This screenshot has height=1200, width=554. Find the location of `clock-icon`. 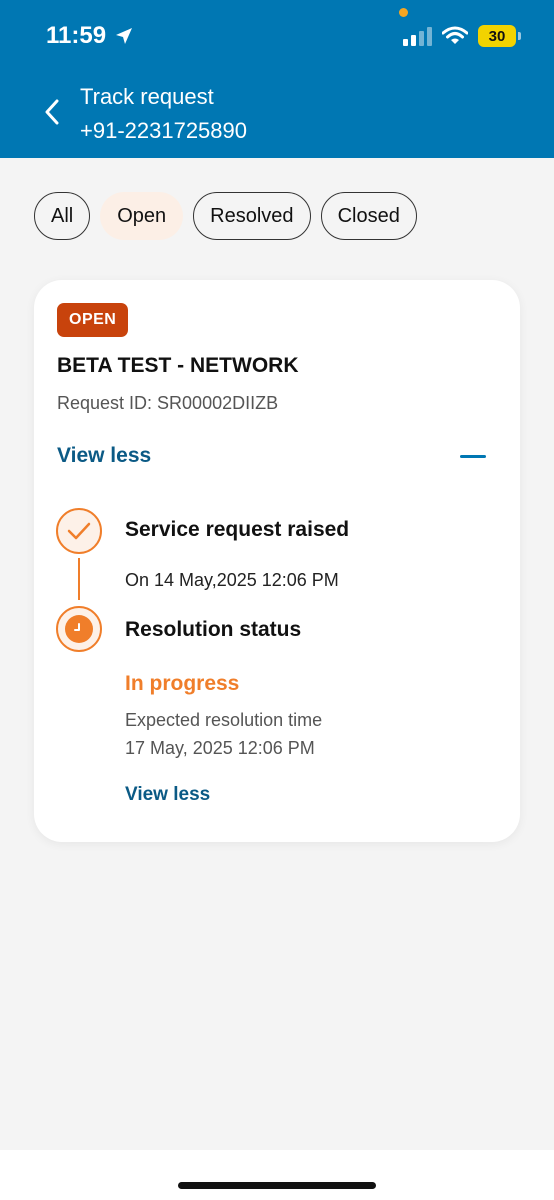

clock-icon is located at coordinates (79, 629).